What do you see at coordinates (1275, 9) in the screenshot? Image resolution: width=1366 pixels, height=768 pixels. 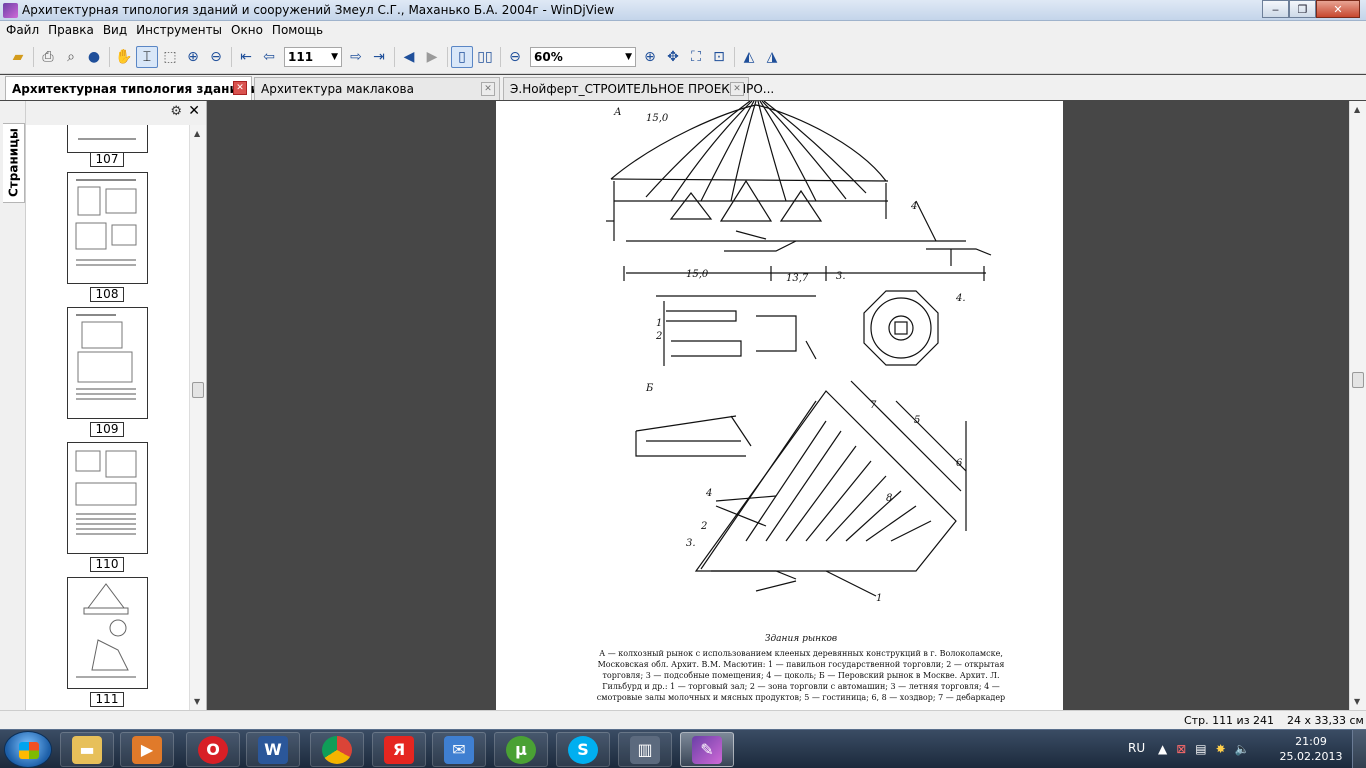 I see `minimize-button: ‒` at bounding box center [1275, 9].